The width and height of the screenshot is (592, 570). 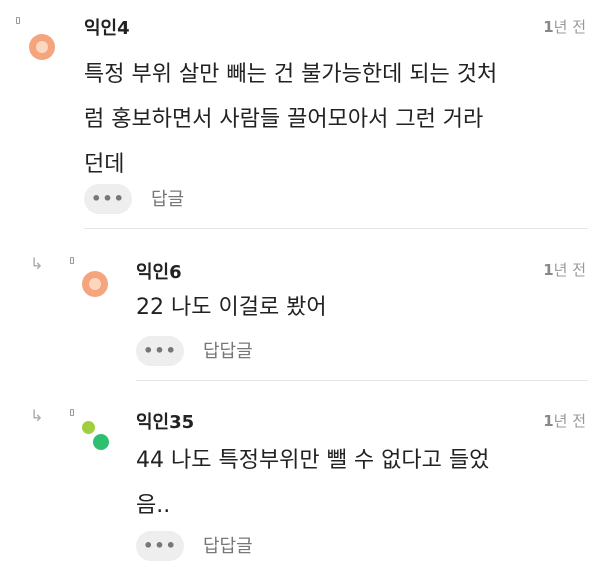 I want to click on comment-body: 22 나도 이걸로 봤어, so click(x=231, y=307).